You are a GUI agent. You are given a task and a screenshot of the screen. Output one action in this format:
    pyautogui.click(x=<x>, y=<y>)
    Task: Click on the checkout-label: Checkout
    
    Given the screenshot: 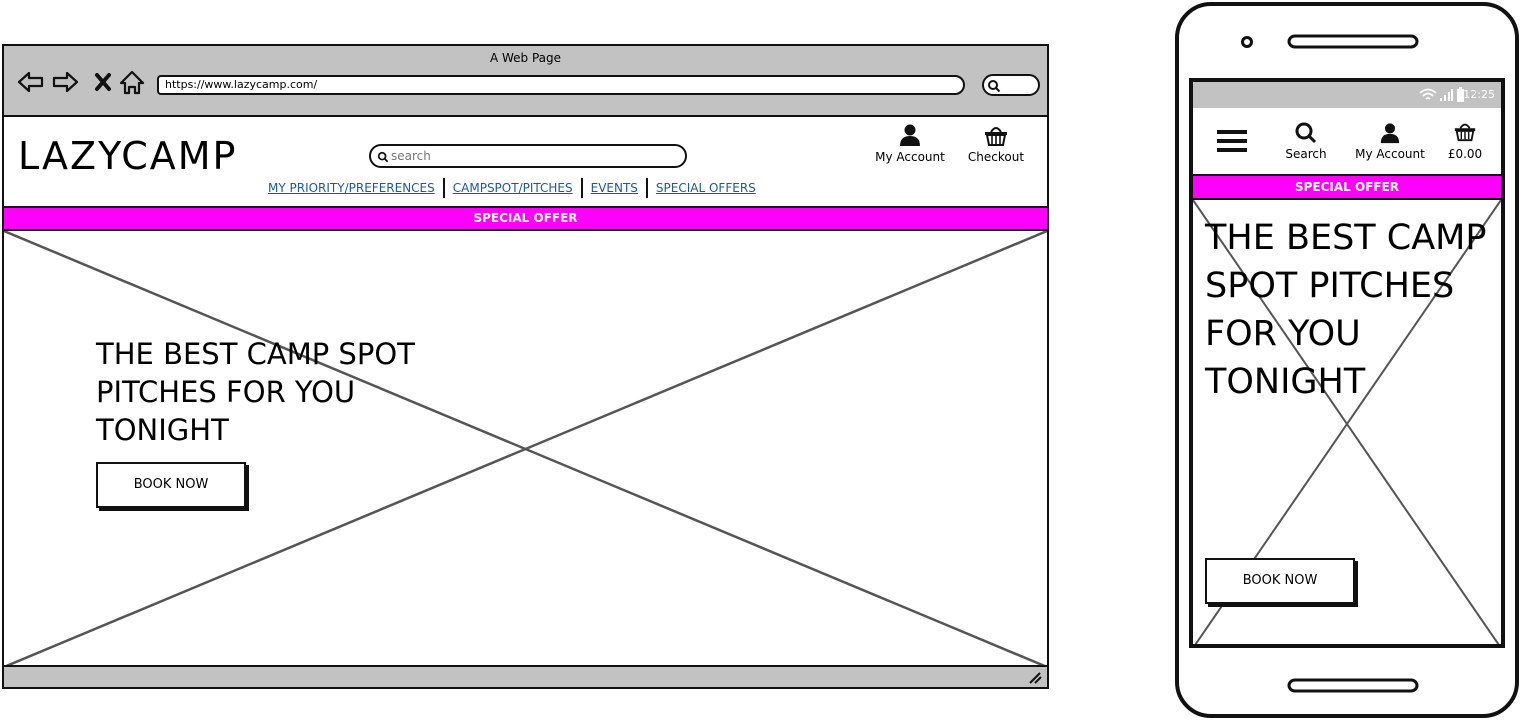 What is the action you would take?
    pyautogui.click(x=996, y=157)
    